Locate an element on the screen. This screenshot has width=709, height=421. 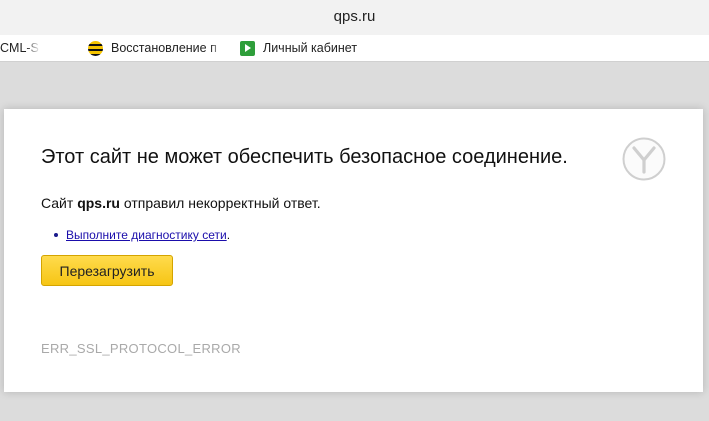
bookmark-cml: CML-S is located at coordinates (20, 48).